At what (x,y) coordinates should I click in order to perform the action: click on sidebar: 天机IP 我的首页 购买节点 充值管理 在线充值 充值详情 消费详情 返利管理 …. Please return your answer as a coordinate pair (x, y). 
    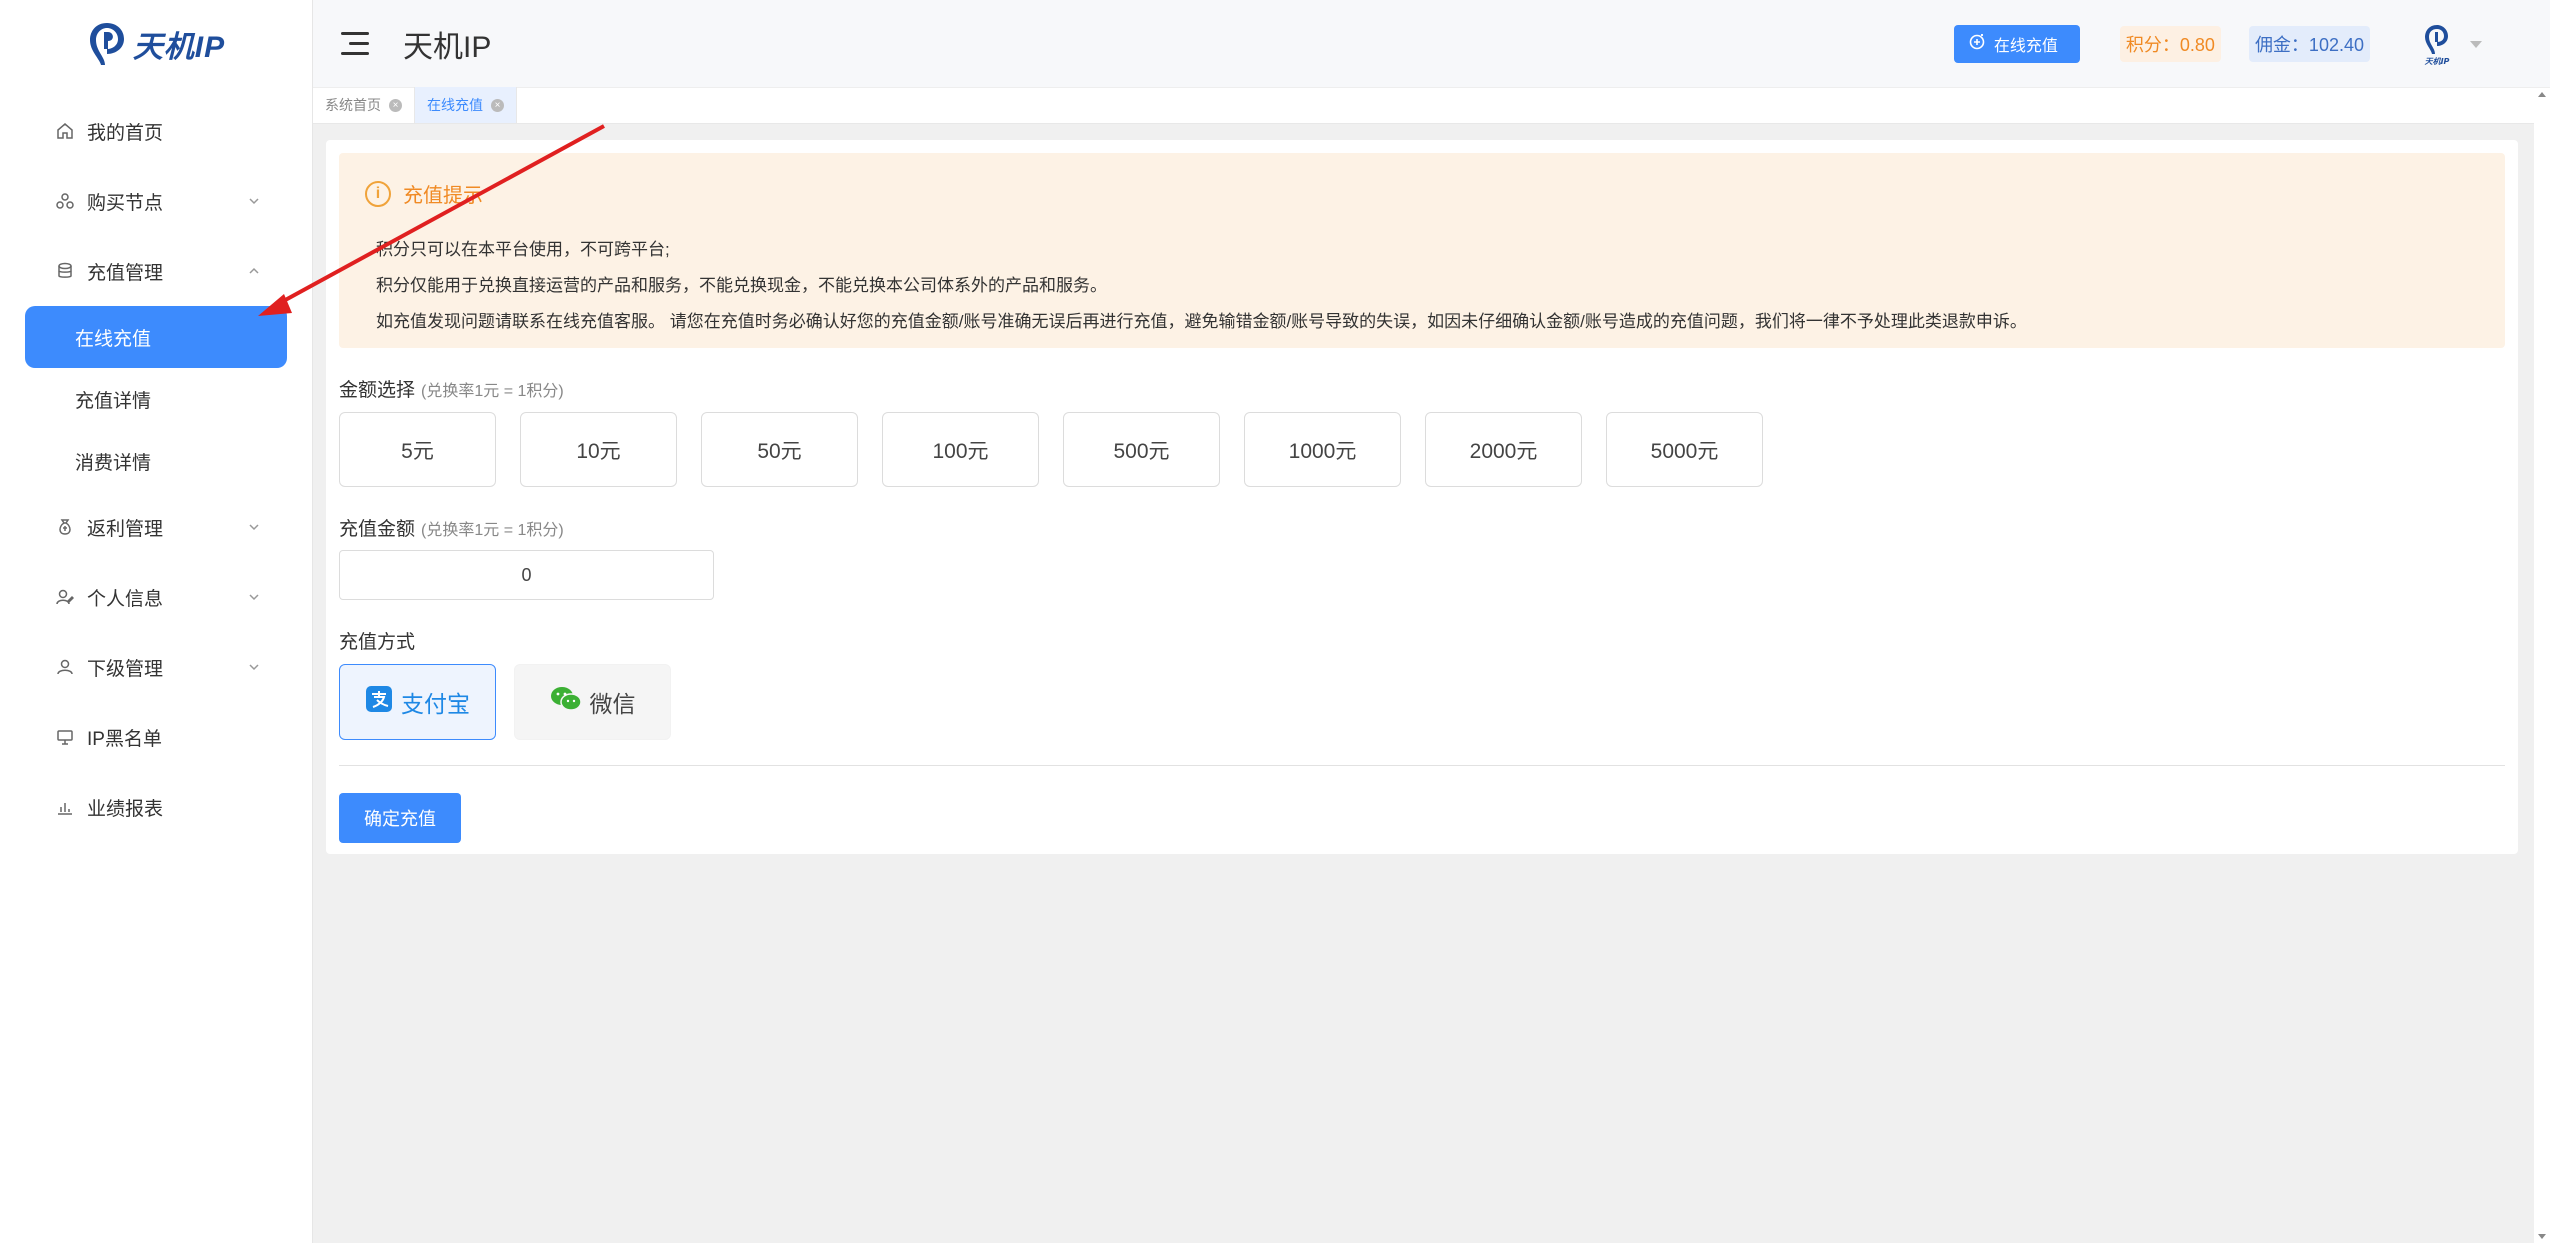
    Looking at the image, I should click on (156, 621).